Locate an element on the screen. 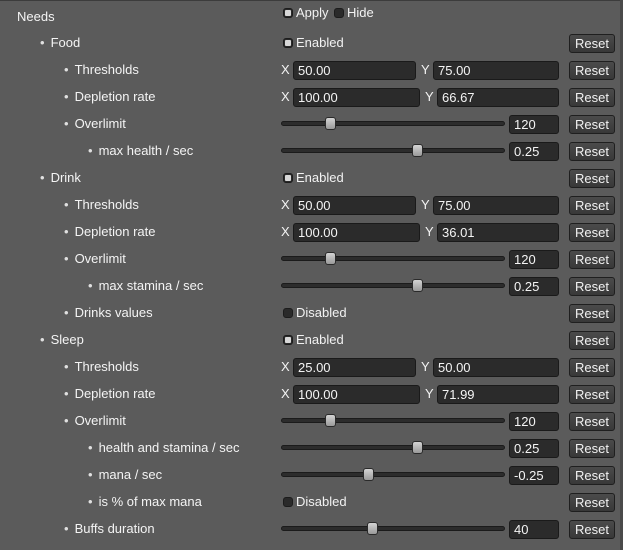 The image size is (623, 550). drink-overlimit-reset-button: Reset is located at coordinates (592, 259).